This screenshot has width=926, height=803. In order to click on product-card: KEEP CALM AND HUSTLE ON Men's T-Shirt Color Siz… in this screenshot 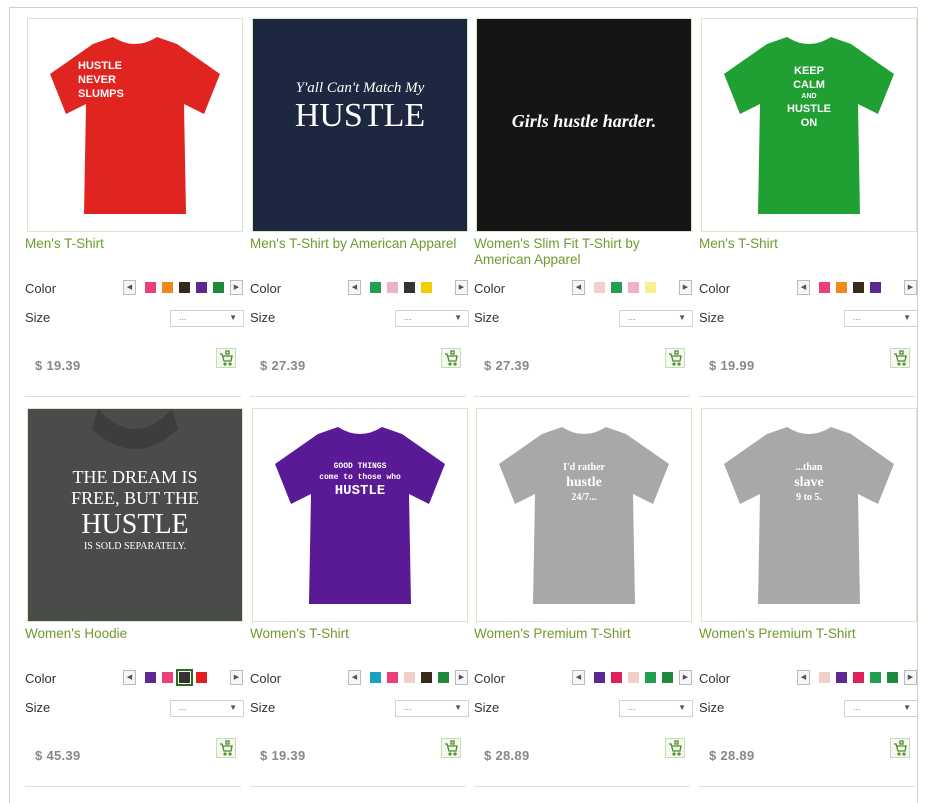, I will do `click(810, 204)`.